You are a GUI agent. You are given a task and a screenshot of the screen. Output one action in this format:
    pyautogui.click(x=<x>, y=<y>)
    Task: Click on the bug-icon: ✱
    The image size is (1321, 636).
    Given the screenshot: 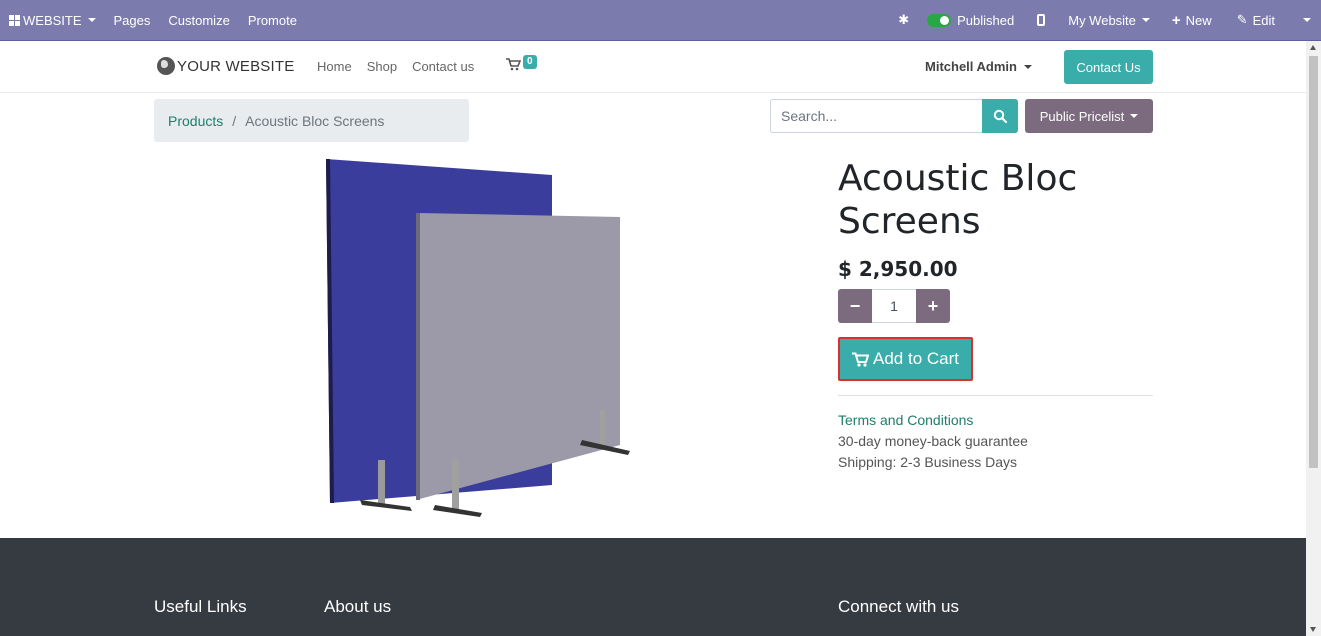 What is the action you would take?
    pyautogui.click(x=904, y=19)
    